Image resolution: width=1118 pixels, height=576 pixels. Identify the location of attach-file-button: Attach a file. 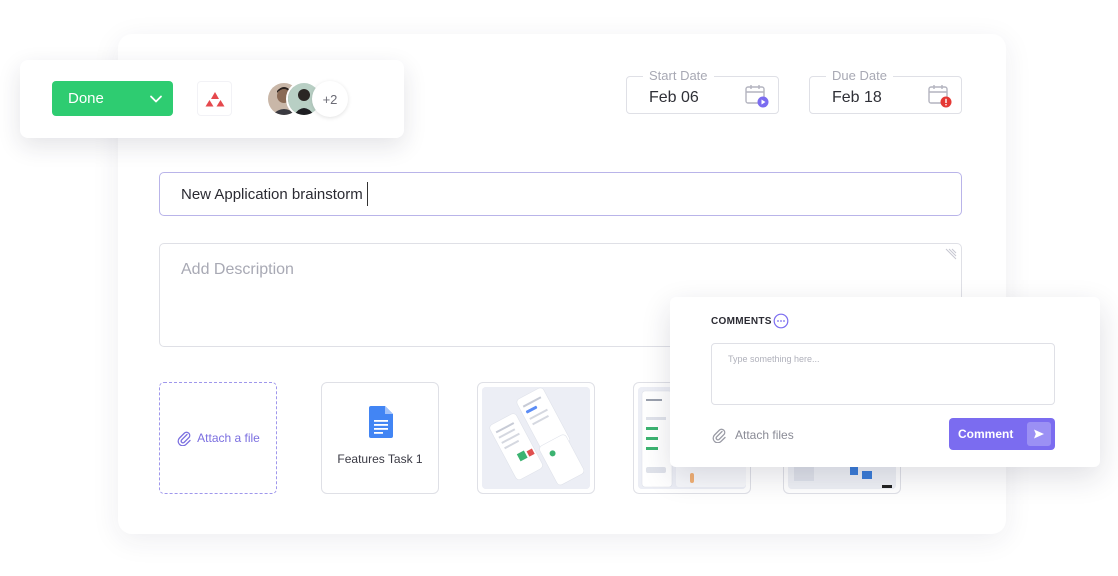
(218, 438).